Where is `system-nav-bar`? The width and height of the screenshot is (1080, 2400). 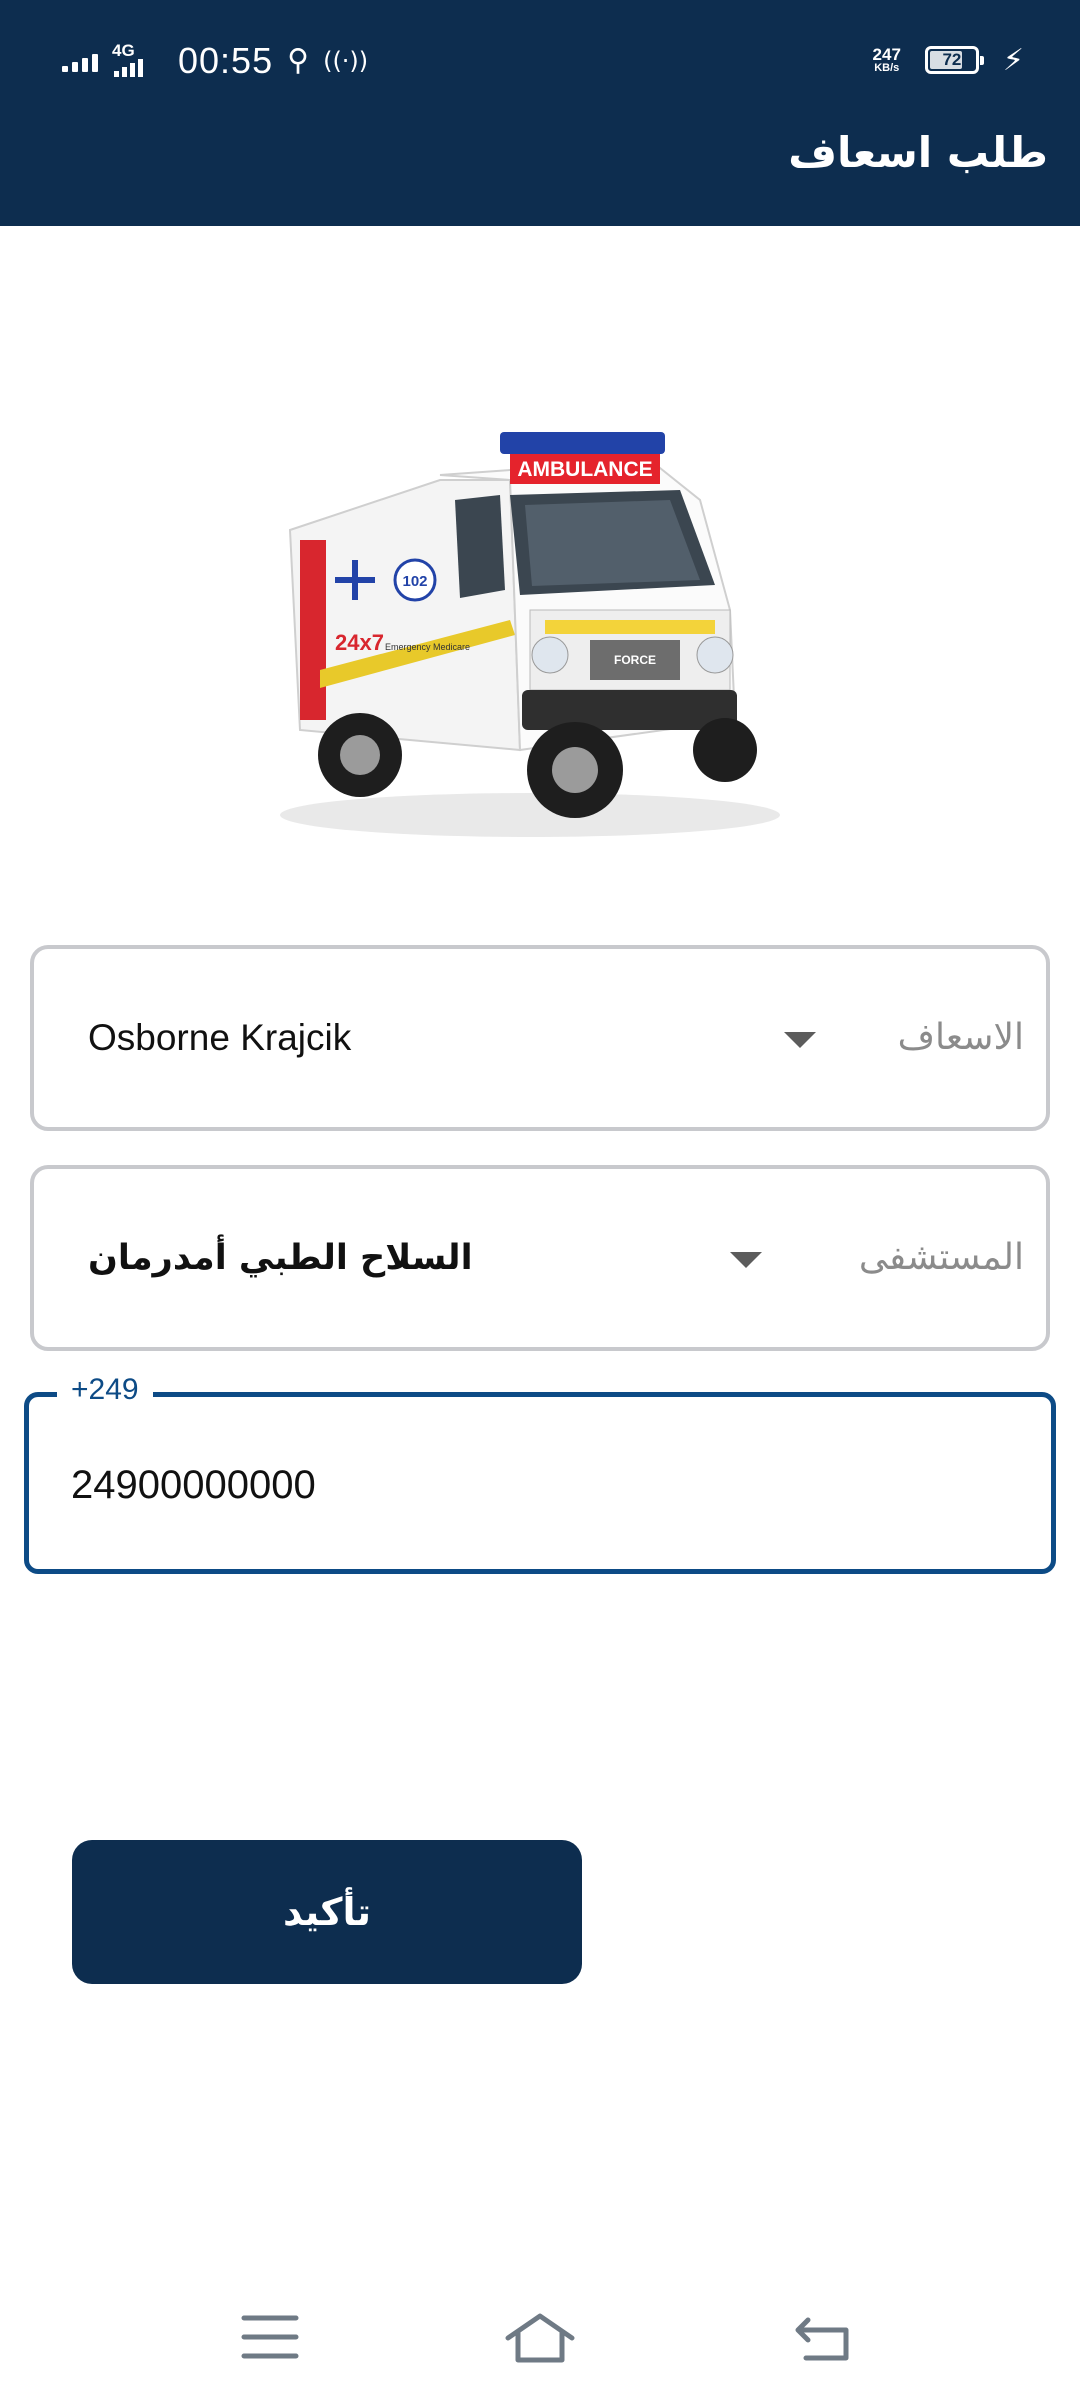 system-nav-bar is located at coordinates (540, 2340).